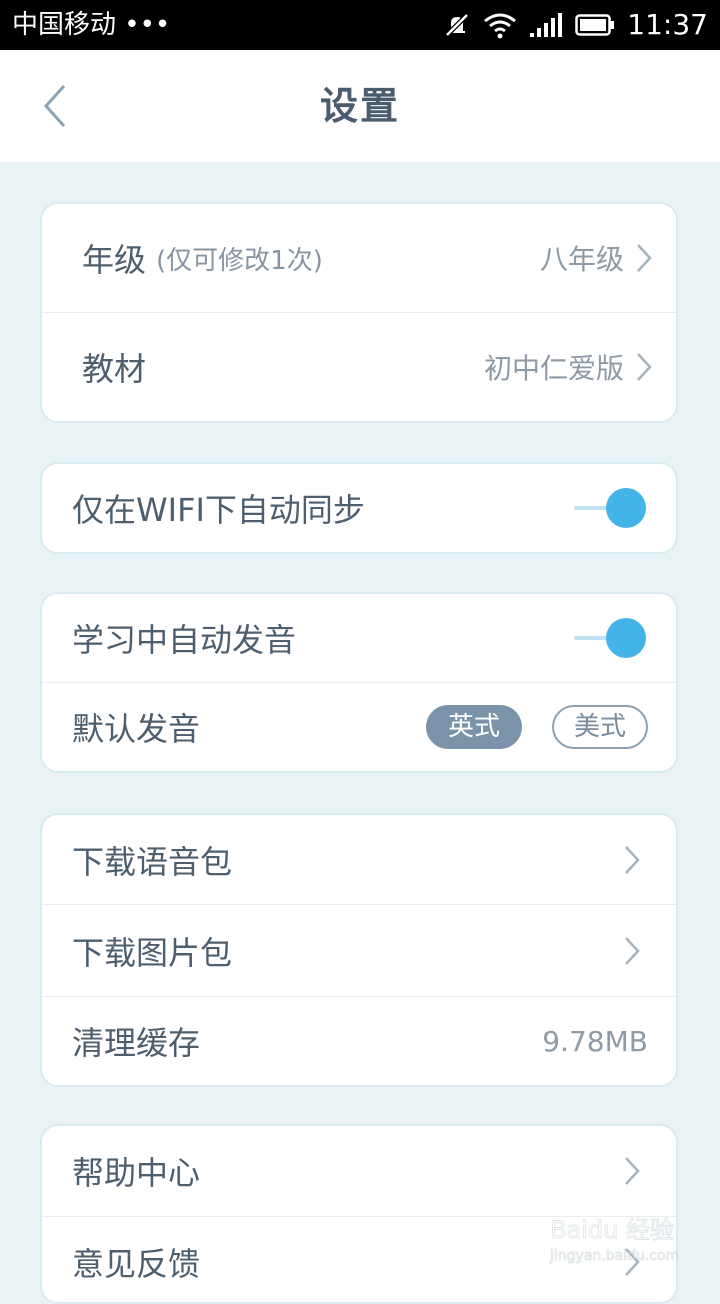 The image size is (720, 1304). Describe the element at coordinates (114, 260) in the screenshot. I see `grade-label: 年级` at that location.